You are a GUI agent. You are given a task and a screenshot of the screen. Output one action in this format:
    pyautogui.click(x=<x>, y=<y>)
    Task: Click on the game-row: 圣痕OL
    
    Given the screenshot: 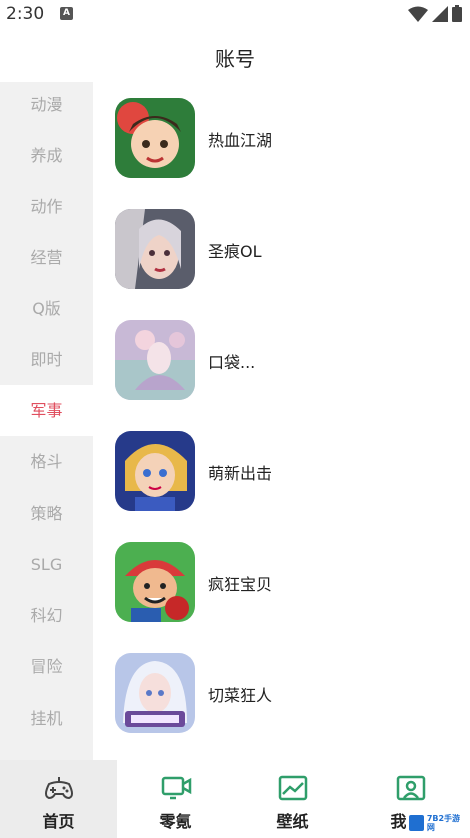 What is the action you would take?
    pyautogui.click(x=281, y=243)
    